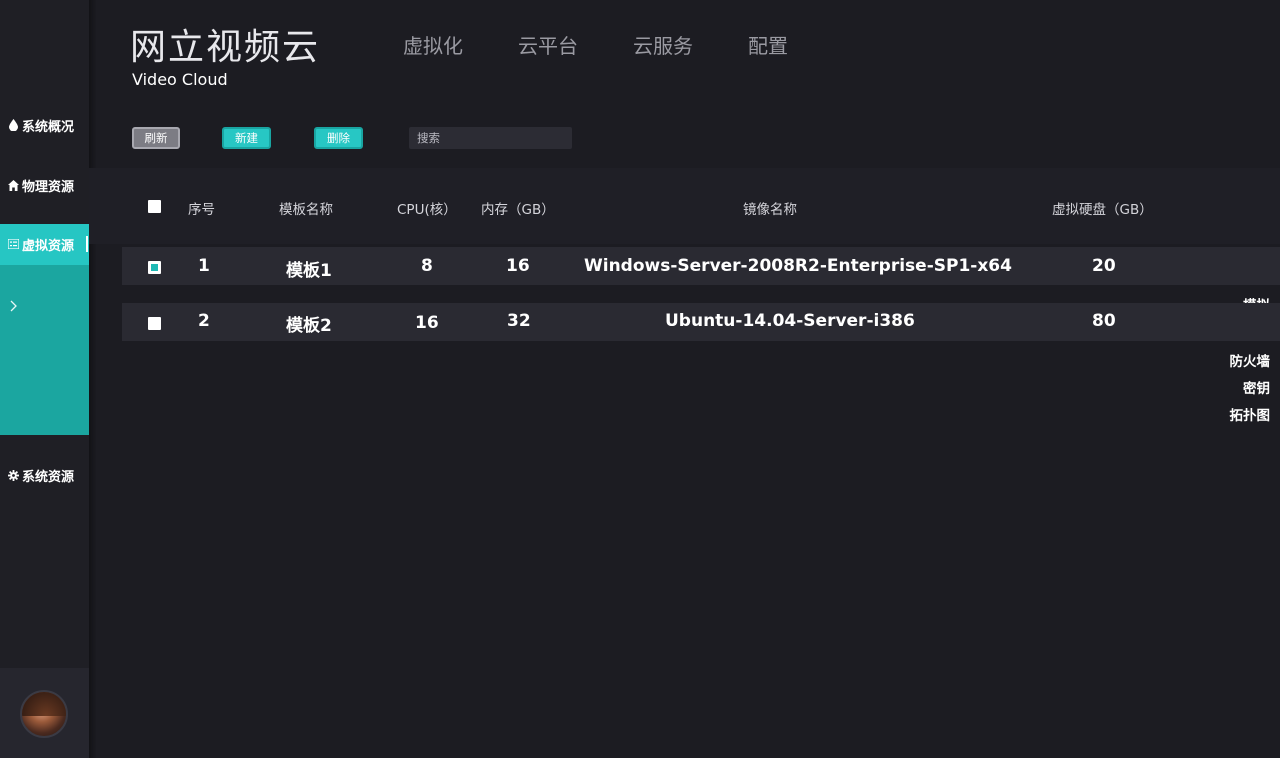 The image size is (1280, 758). Describe the element at coordinates (48, 187) in the screenshot. I see `sidebar-item-label: 物理资源` at that location.